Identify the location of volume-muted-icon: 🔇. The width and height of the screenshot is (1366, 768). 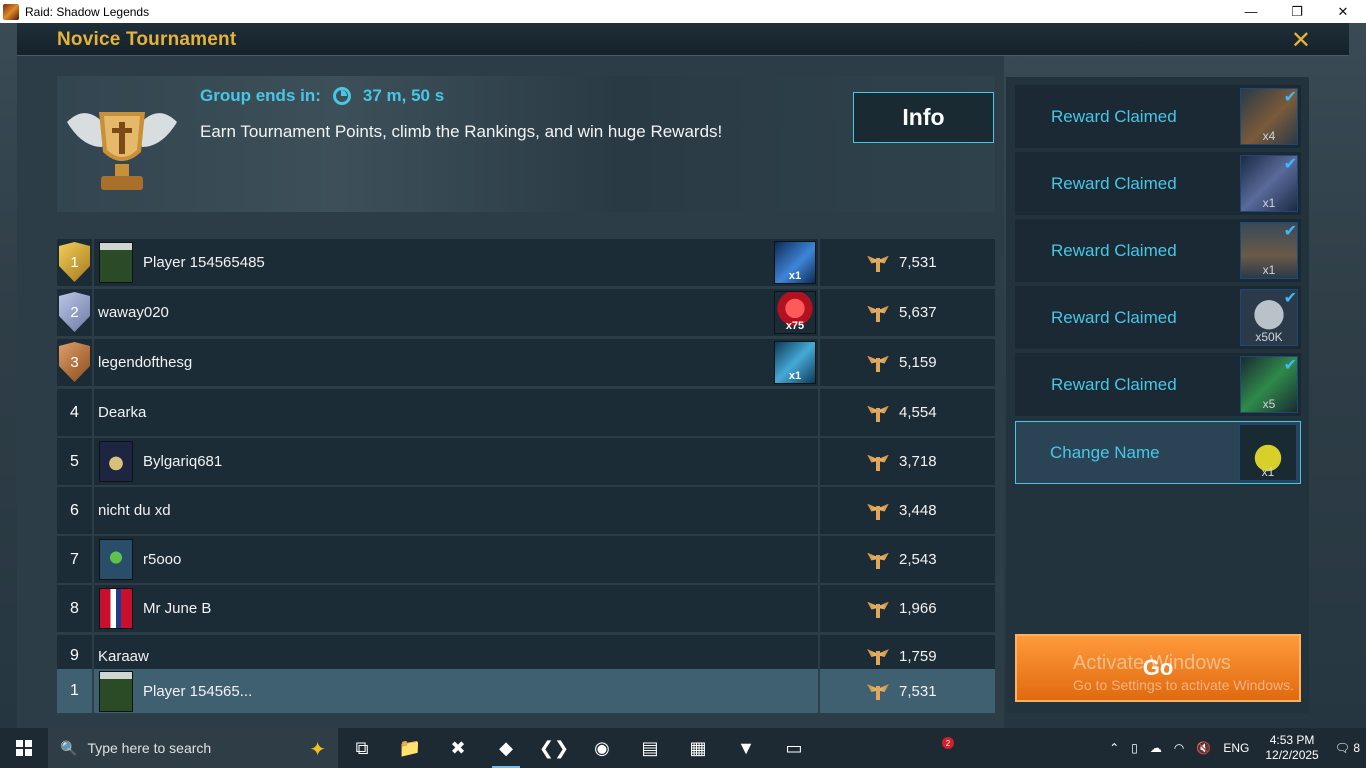
(1203, 748).